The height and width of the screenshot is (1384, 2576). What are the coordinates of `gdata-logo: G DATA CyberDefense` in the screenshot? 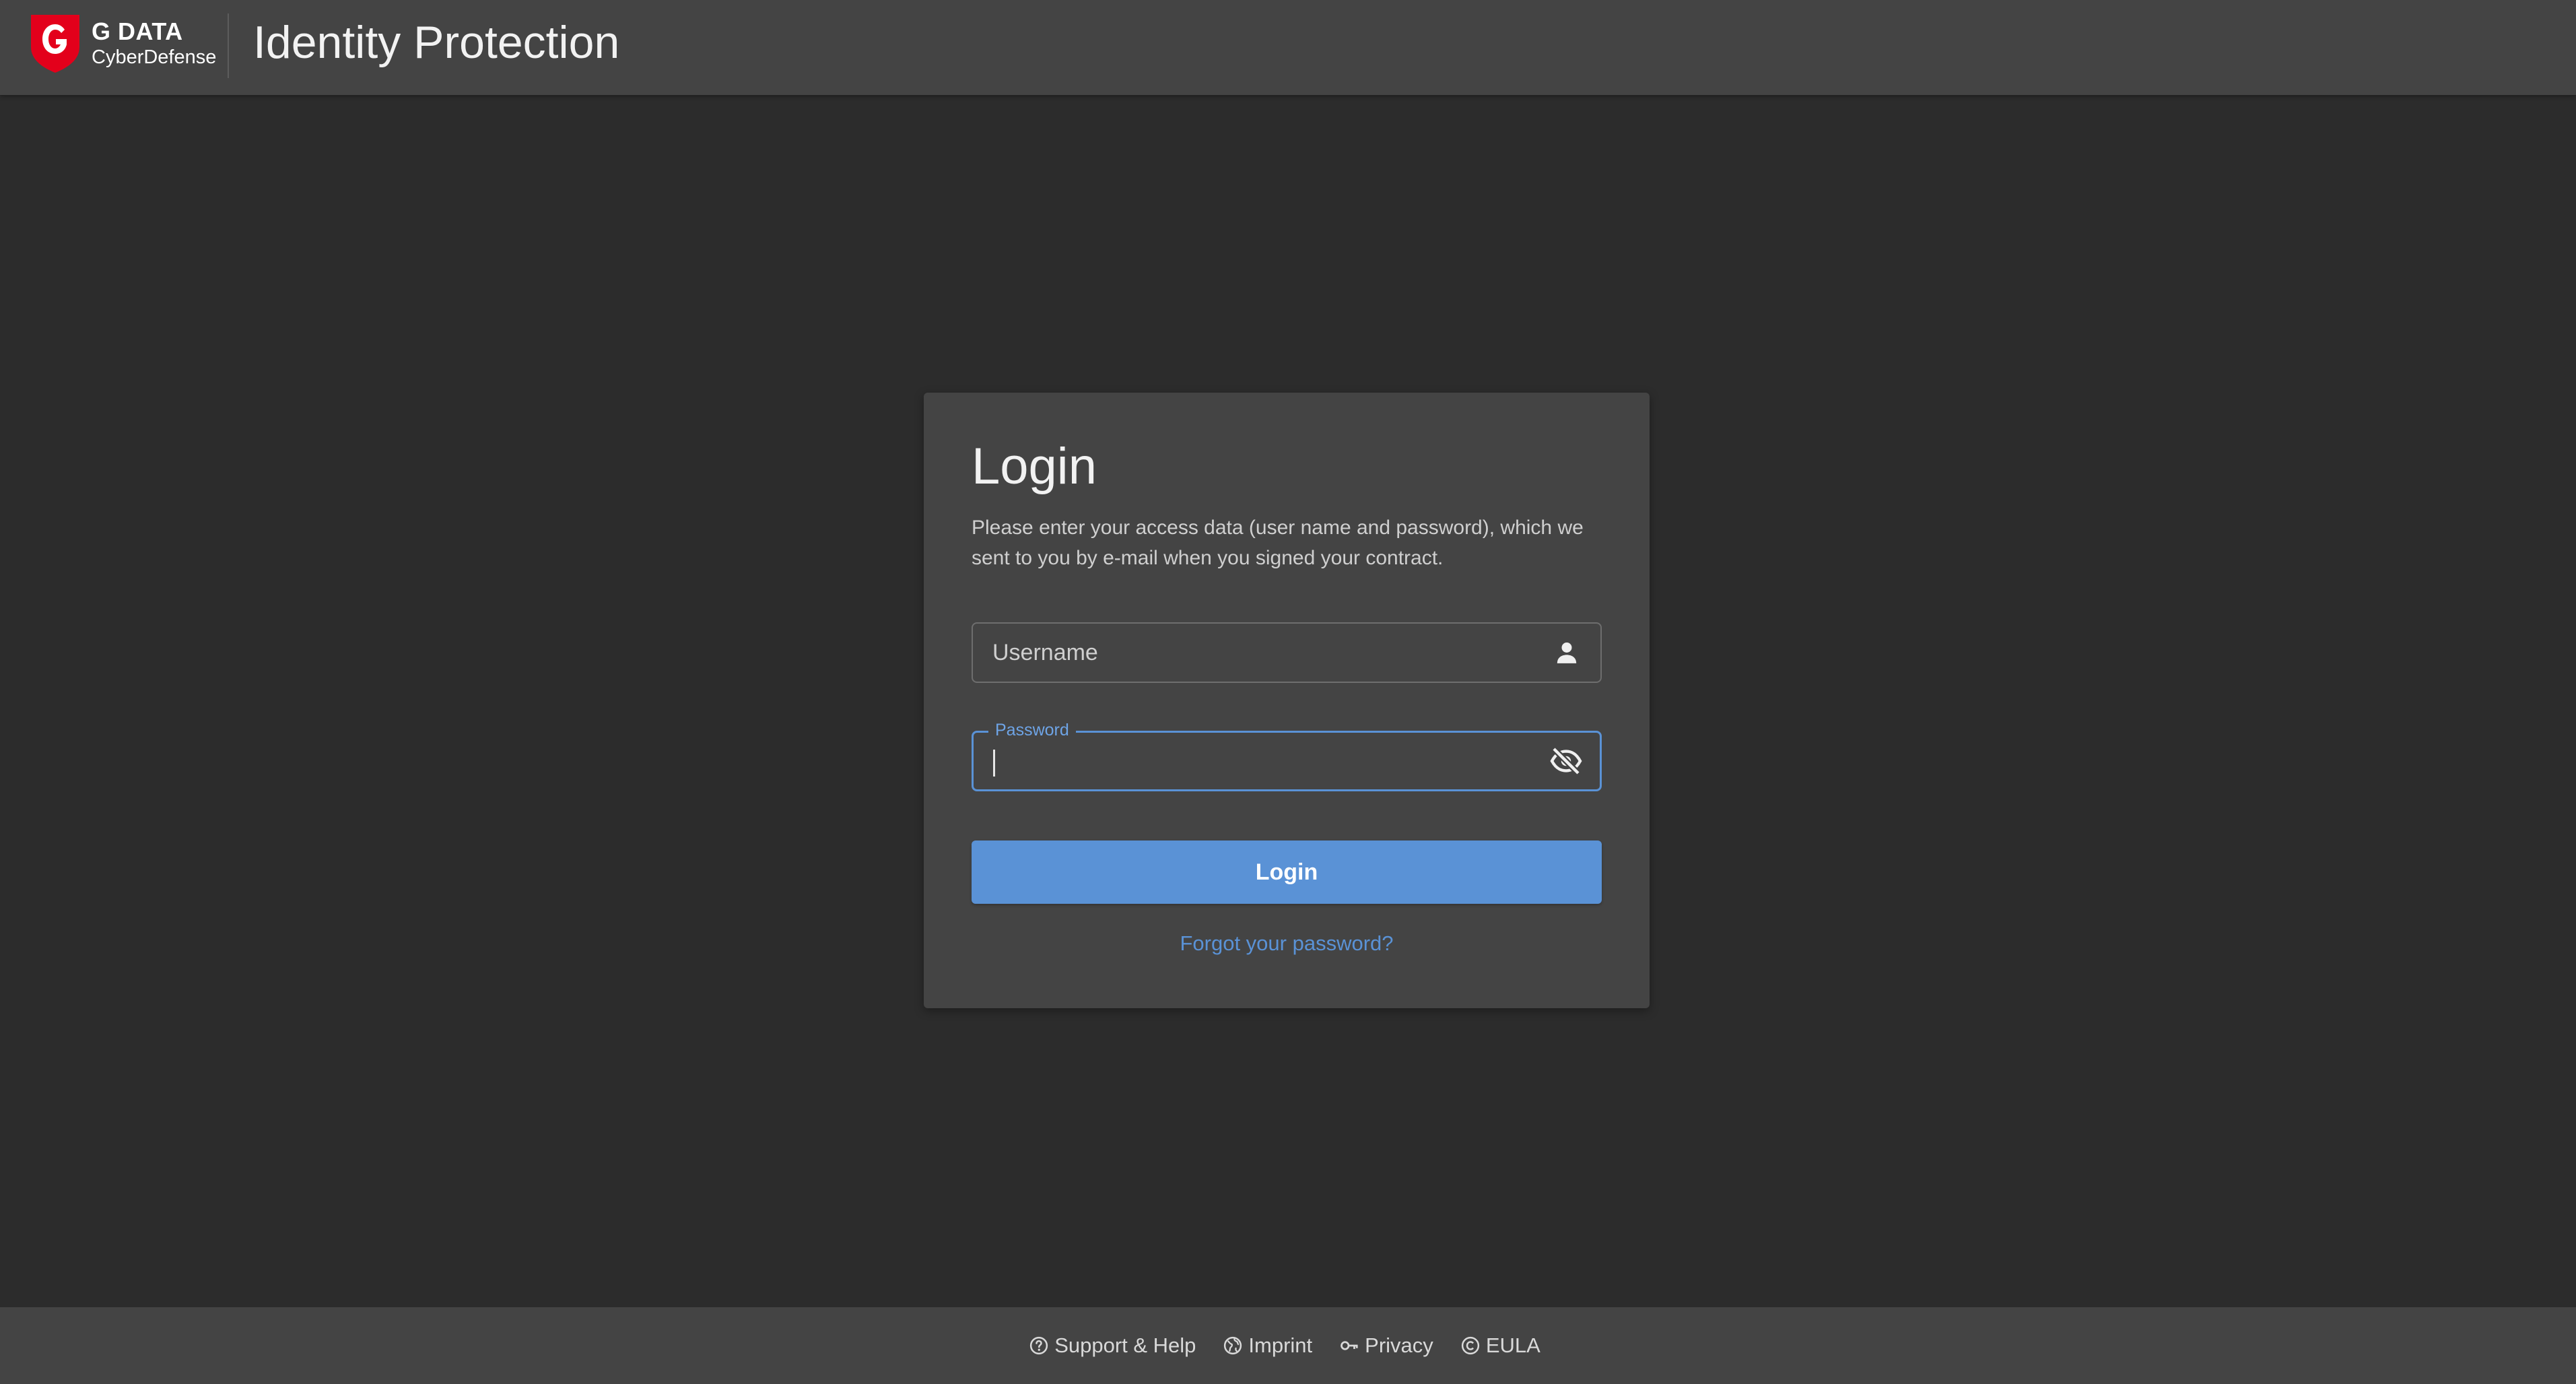 It's located at (122, 43).